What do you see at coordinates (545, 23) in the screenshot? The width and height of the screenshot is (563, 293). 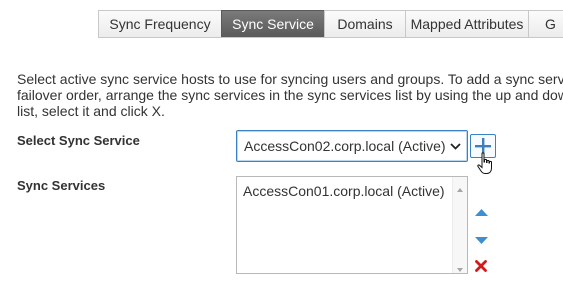 I see `tab-truncated: G` at bounding box center [545, 23].